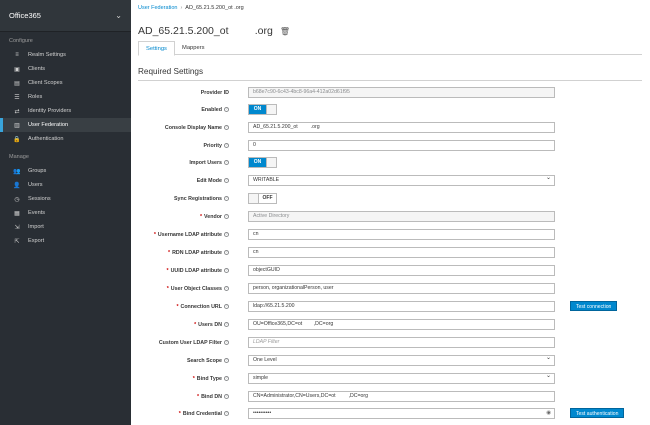 The width and height of the screenshot is (650, 425). I want to click on sidebar-item-events: ▦ Events, so click(65, 213).